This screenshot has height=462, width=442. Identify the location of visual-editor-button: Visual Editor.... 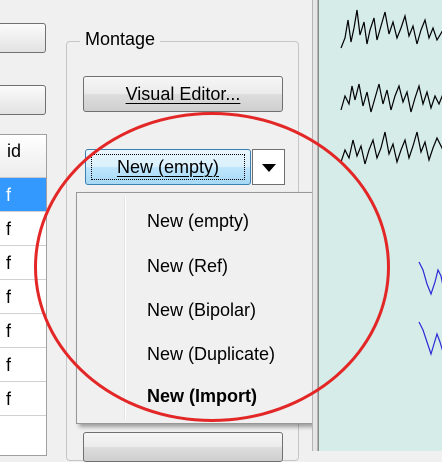
(183, 94).